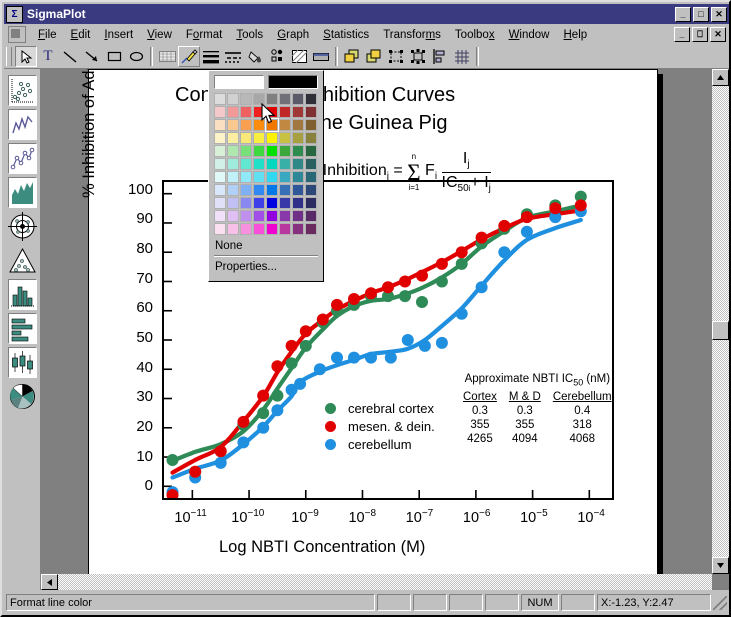 The image size is (731, 617). What do you see at coordinates (299, 56) in the screenshot?
I see `fill-pattern-tool-button` at bounding box center [299, 56].